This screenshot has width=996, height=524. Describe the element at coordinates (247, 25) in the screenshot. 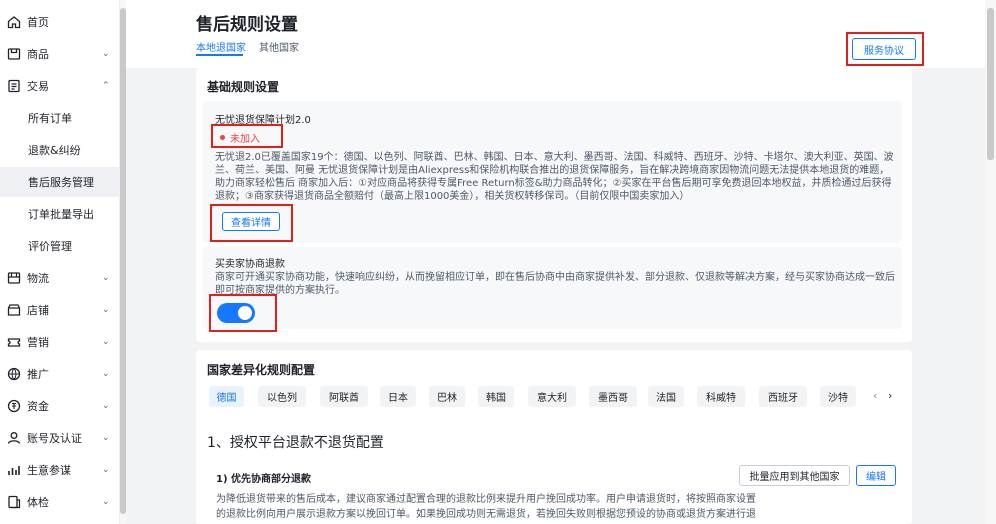

I see `page-title: 售后规则设置` at that location.